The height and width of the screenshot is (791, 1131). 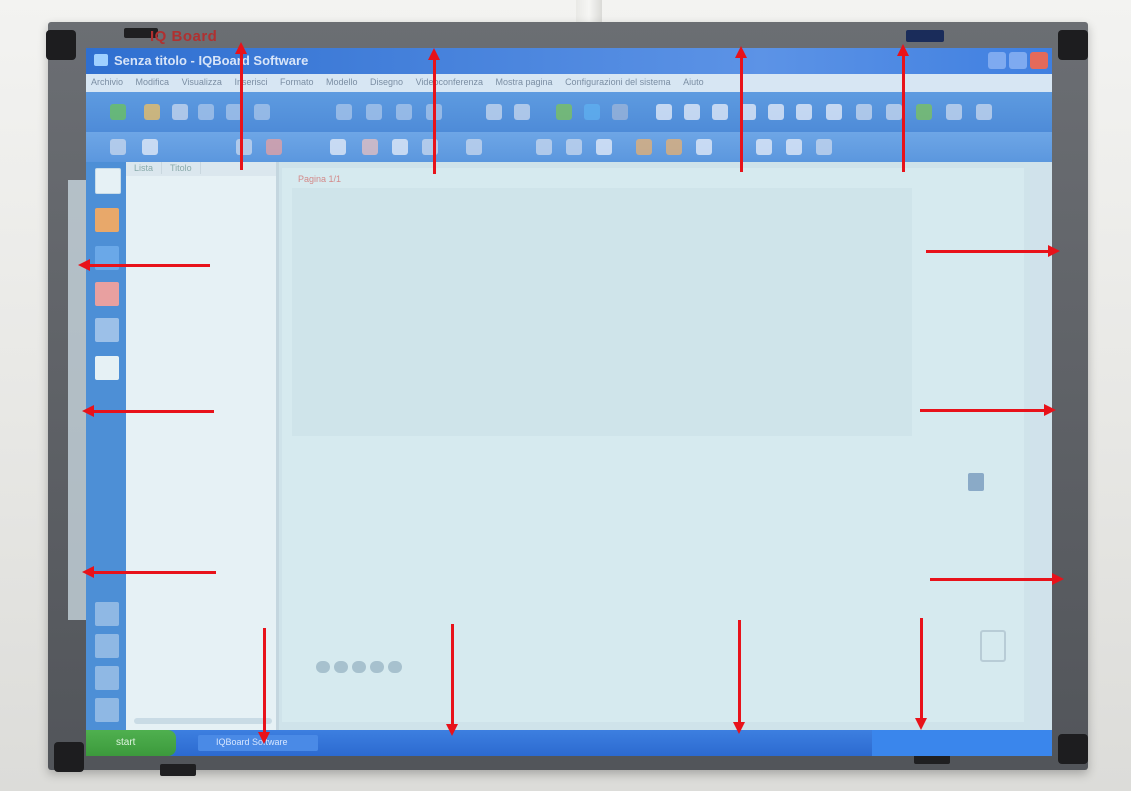 I want to click on new-file-icon, so click(x=118, y=112).